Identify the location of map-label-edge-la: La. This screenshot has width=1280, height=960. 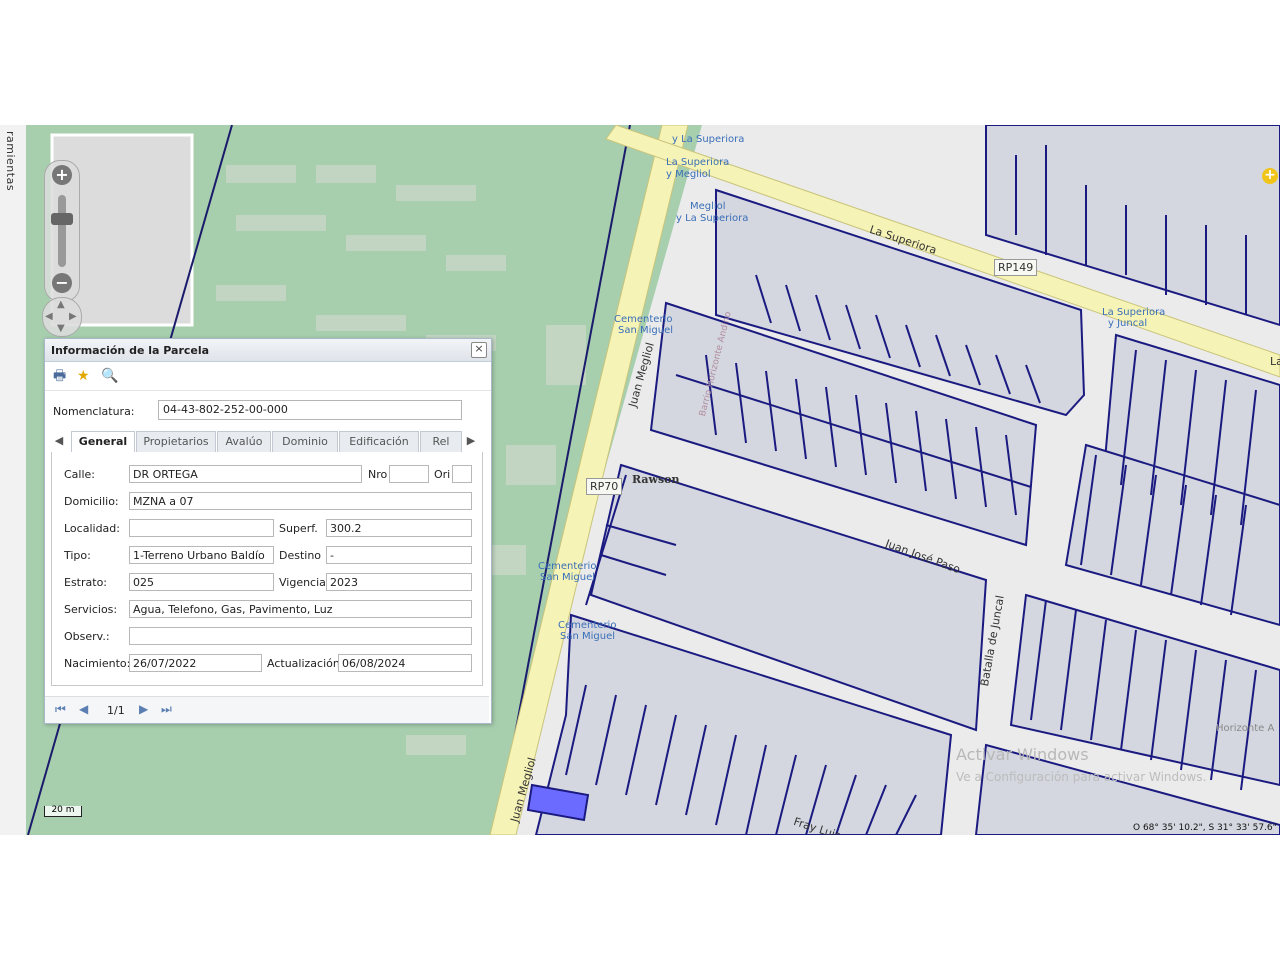
(1275, 361).